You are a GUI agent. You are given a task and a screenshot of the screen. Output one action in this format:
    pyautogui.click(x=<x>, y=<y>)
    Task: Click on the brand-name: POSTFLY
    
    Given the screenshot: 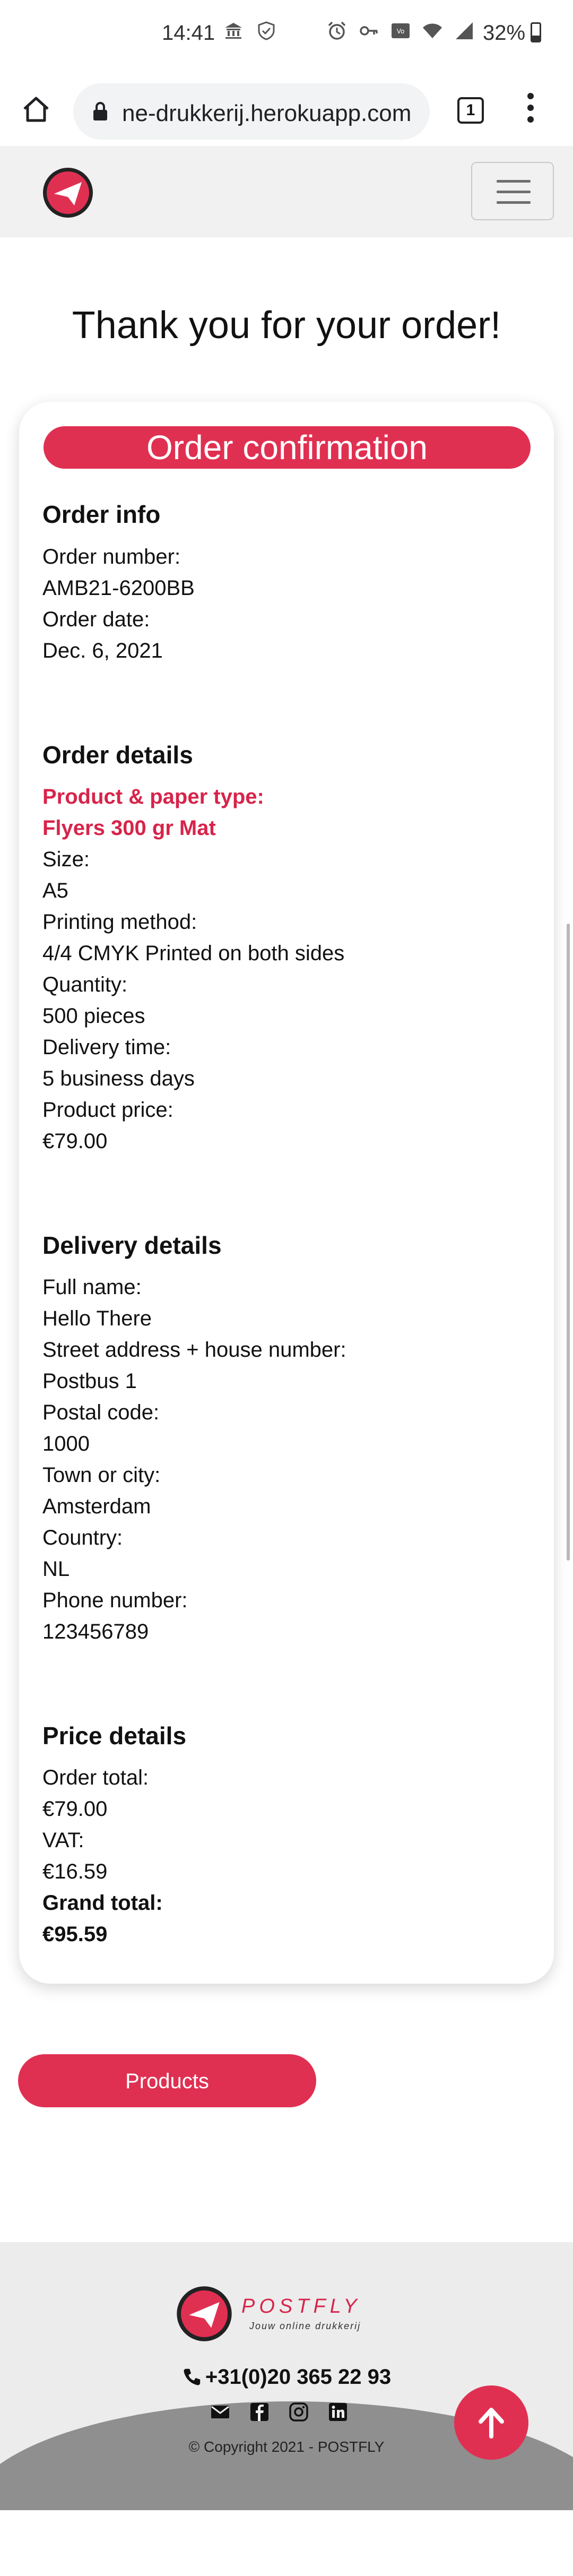 What is the action you would take?
    pyautogui.click(x=301, y=2306)
    